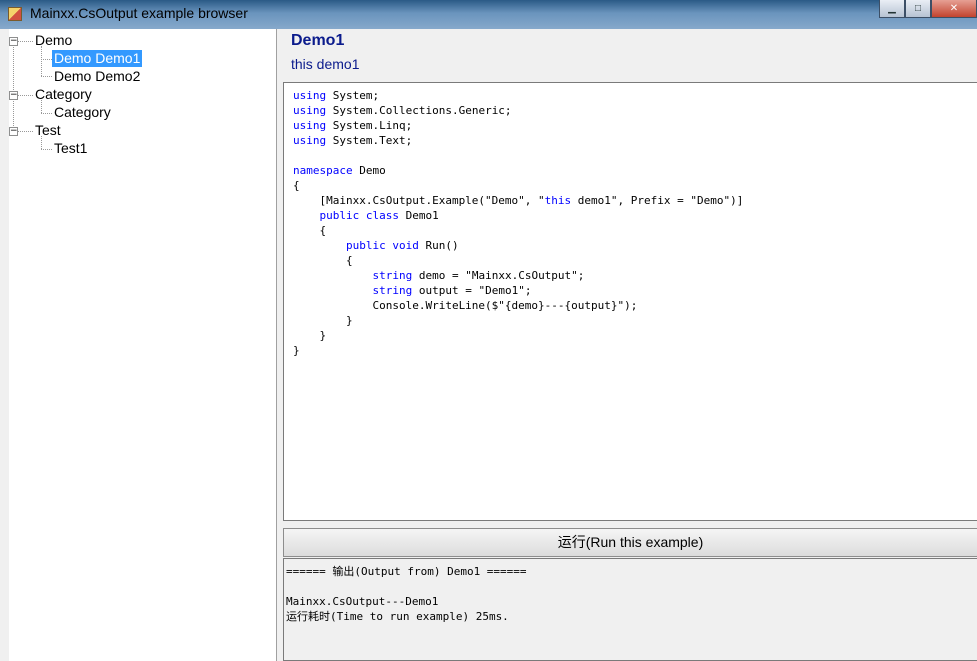 This screenshot has height=661, width=977. What do you see at coordinates (452, 290) in the screenshot?
I see `code-line: string output = "Demo1";` at bounding box center [452, 290].